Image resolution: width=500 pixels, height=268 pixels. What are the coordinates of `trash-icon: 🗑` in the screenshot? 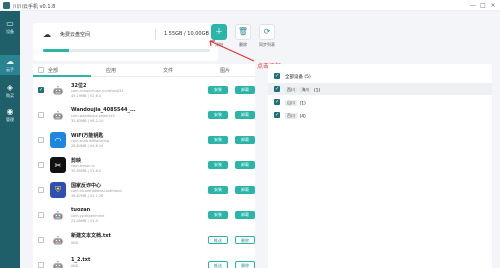 It's located at (243, 32).